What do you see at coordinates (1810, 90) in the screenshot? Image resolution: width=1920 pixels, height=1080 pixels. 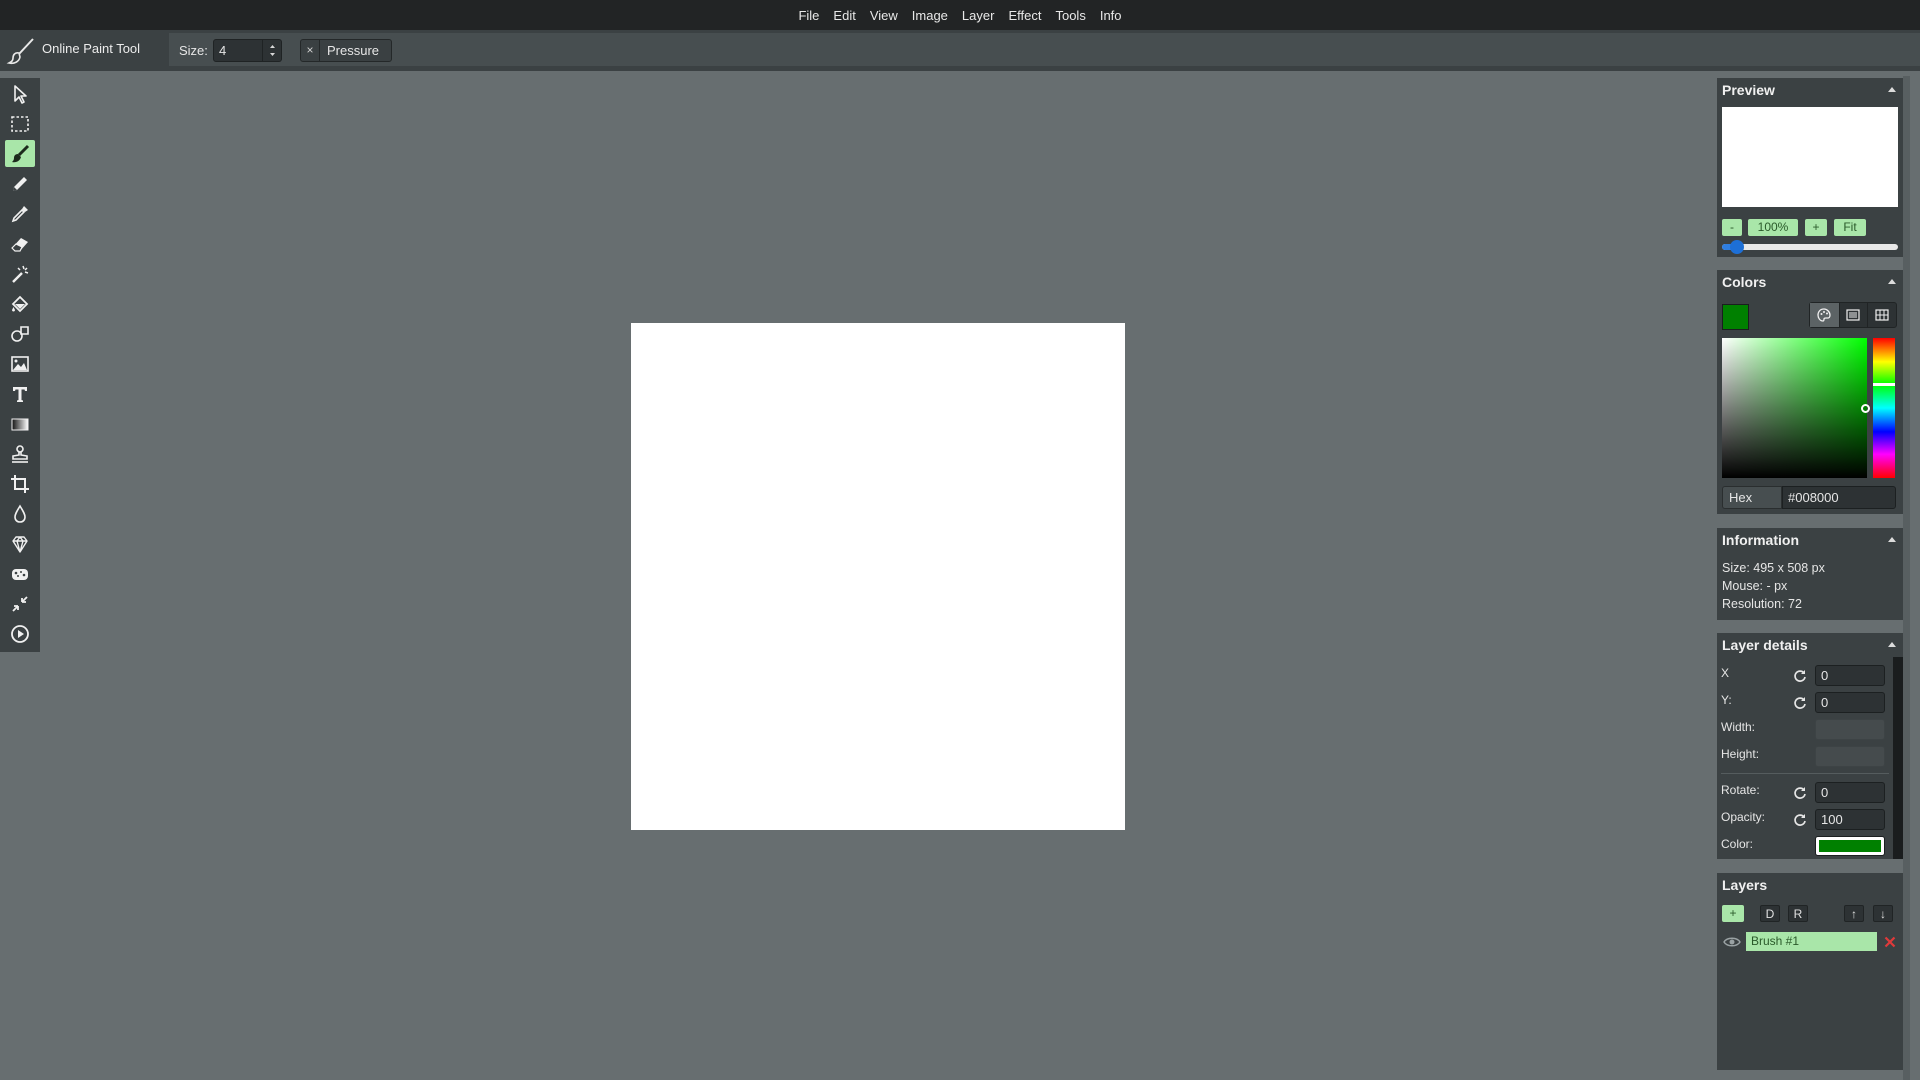 I see `preview-header: Preview` at bounding box center [1810, 90].